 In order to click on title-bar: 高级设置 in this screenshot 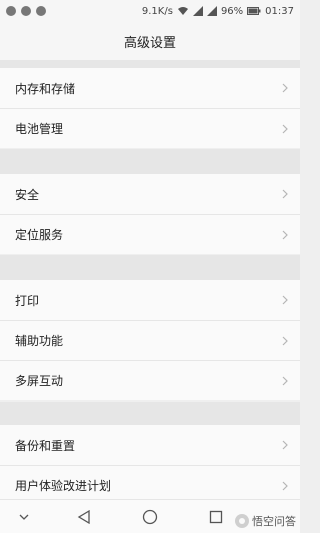, I will do `click(150, 41)`.